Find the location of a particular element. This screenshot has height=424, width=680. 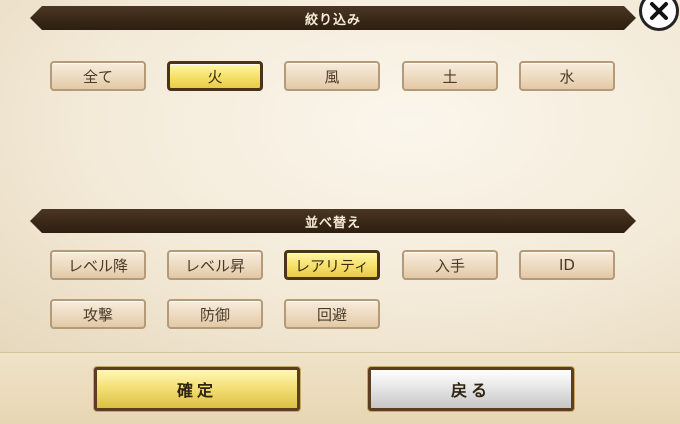

sort-acquired-button: 入手 is located at coordinates (450, 265).